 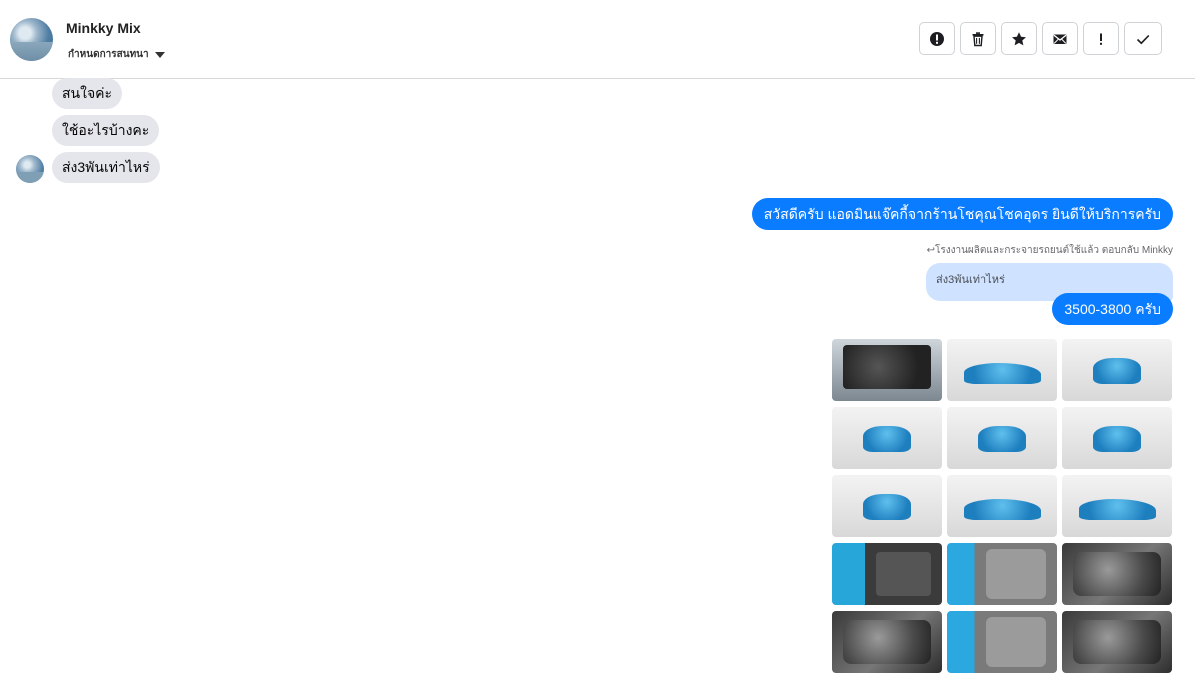 I want to click on delete-button, so click(x=978, y=38).